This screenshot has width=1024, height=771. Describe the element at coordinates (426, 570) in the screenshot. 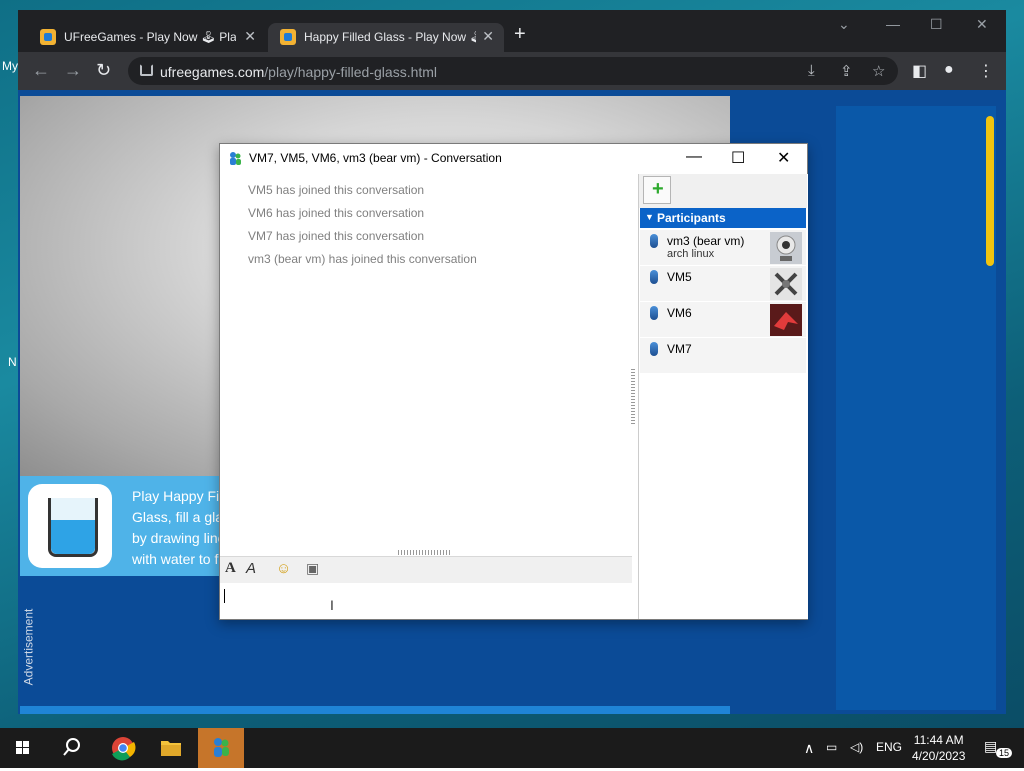

I see `format-toolbar: A A ☺ ▣` at that location.